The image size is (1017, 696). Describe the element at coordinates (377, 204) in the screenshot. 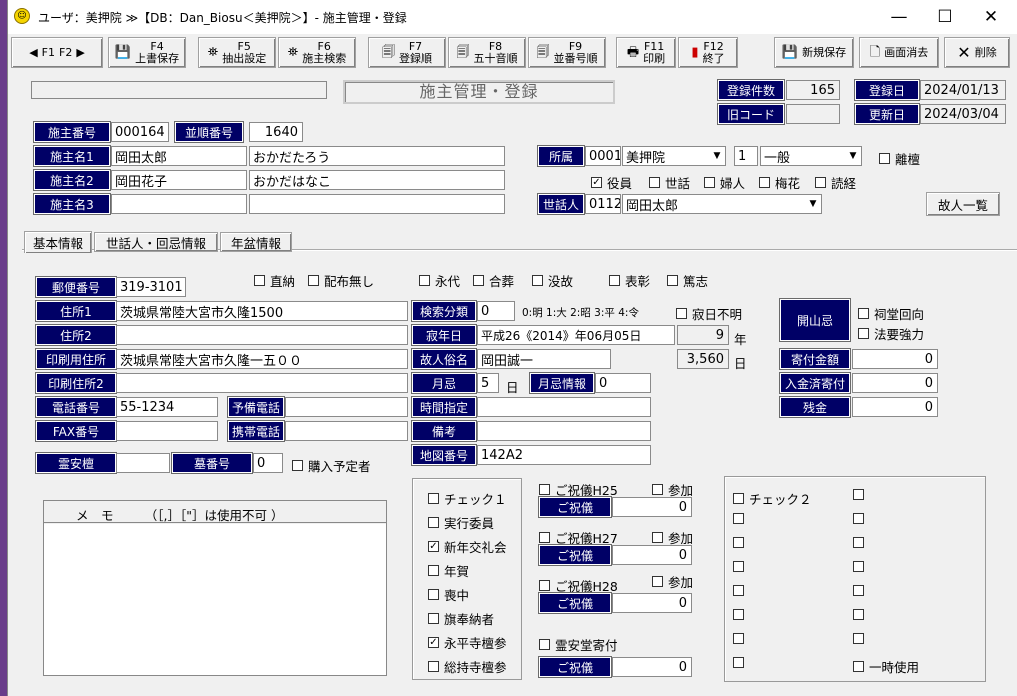

I see `owner-name3-kana-field` at that location.